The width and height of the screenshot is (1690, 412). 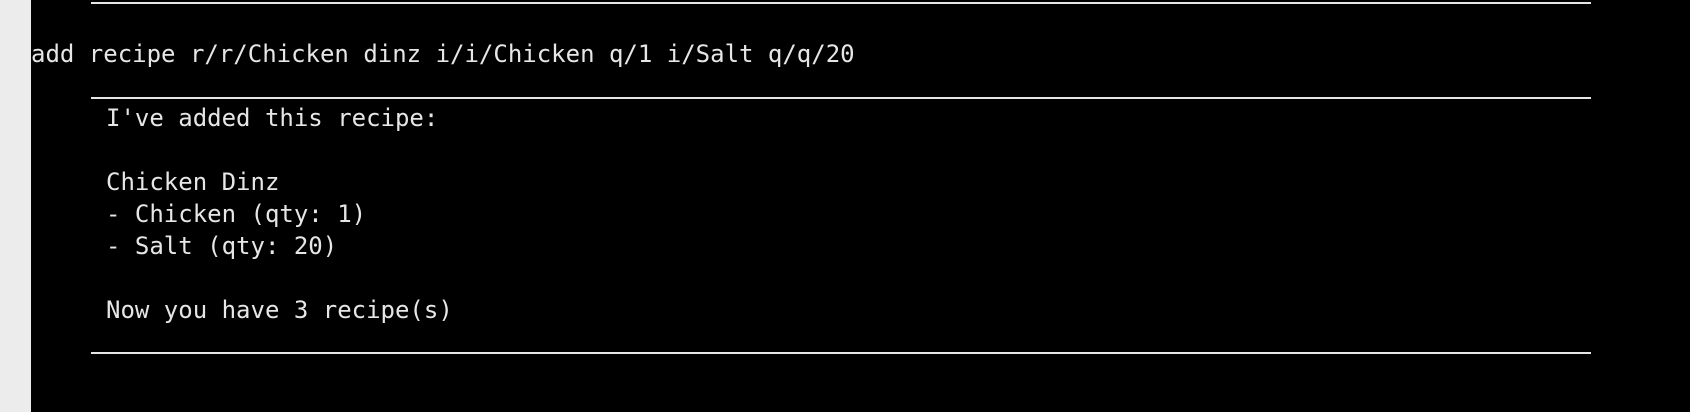 I want to click on response-top-divider, so click(x=841, y=98).